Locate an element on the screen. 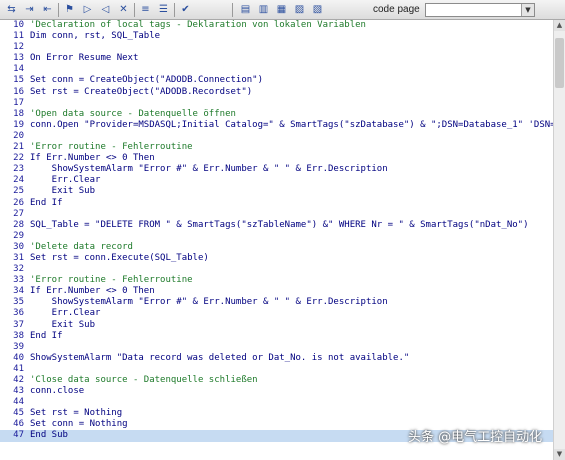 The height and width of the screenshot is (460, 565). code-text: Set rst = Nothing is located at coordinates (76, 413).